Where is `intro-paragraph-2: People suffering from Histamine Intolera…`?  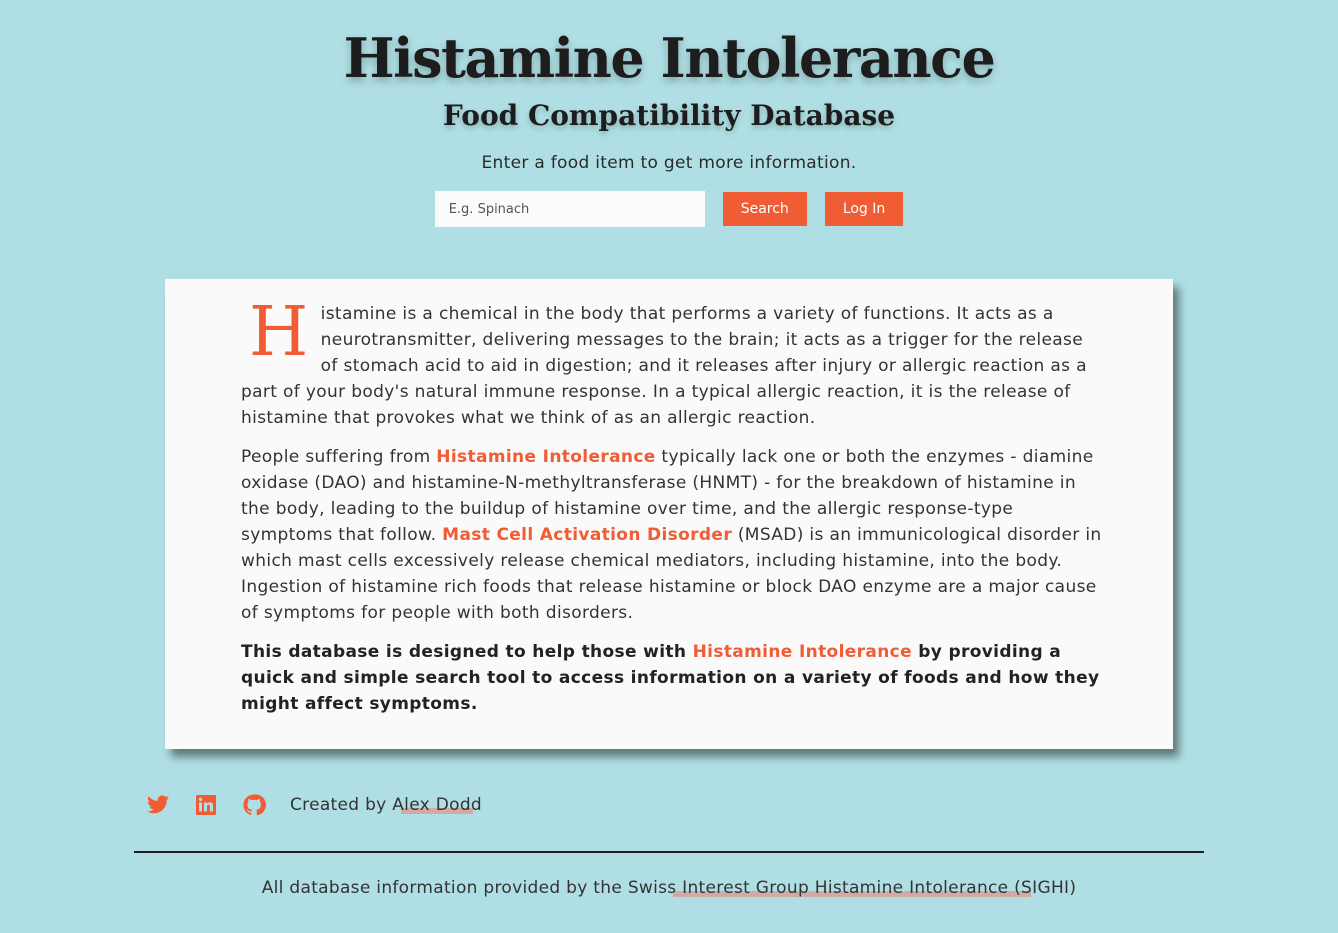
intro-paragraph-2: People suffering from Histamine Intolera… is located at coordinates (672, 535).